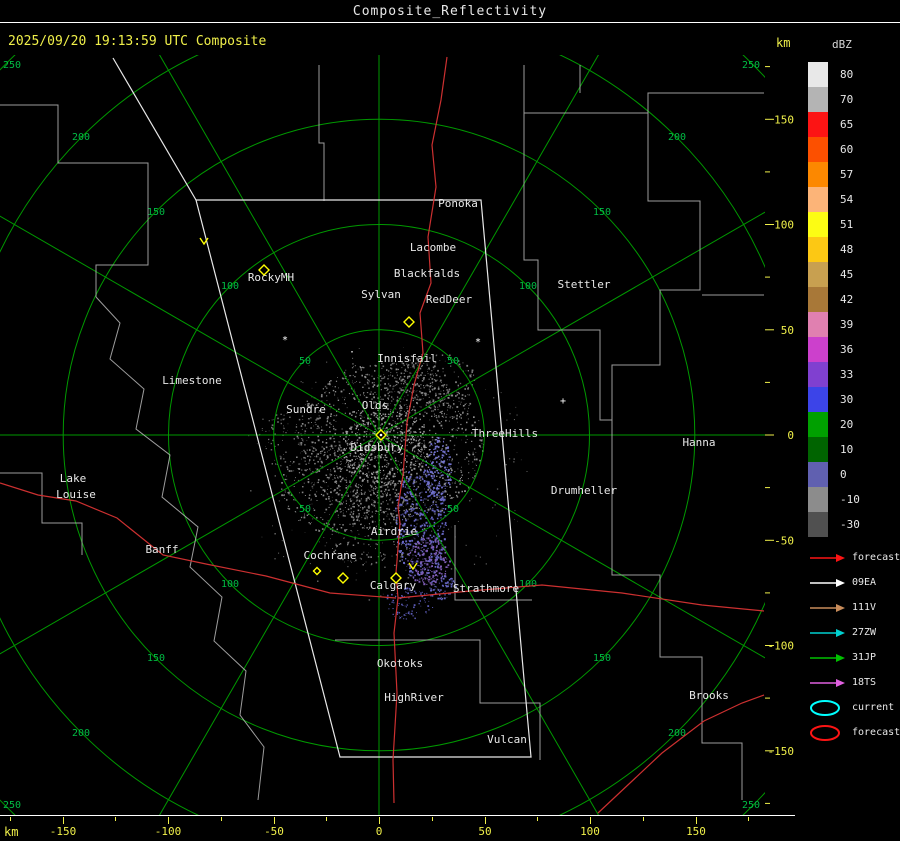 The height and width of the screenshot is (841, 900). I want to click on dbz-band-label: 10, so click(847, 449).